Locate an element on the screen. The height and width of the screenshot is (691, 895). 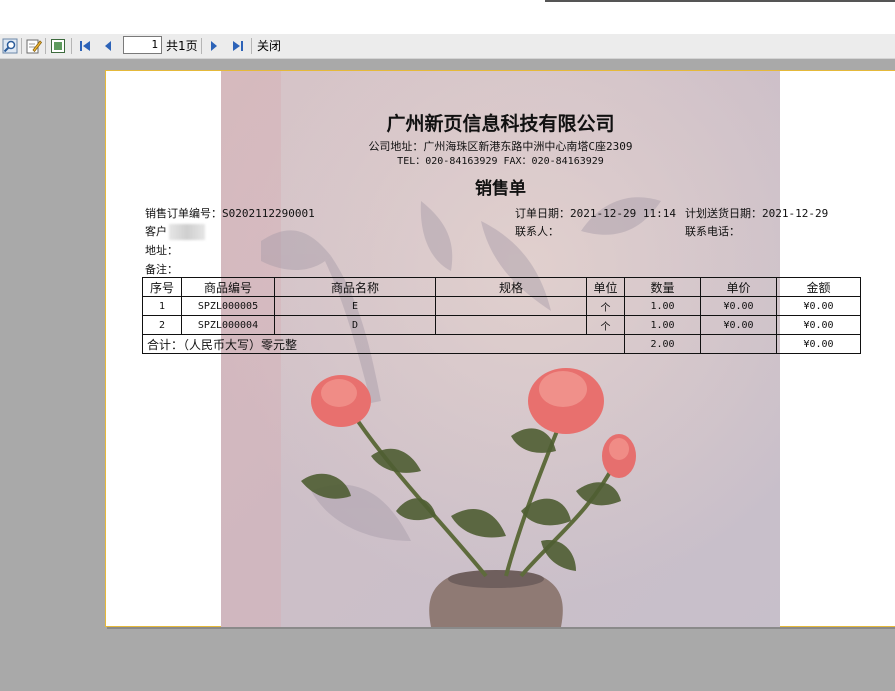
header-cell: 商品名称 is located at coordinates (355, 287).